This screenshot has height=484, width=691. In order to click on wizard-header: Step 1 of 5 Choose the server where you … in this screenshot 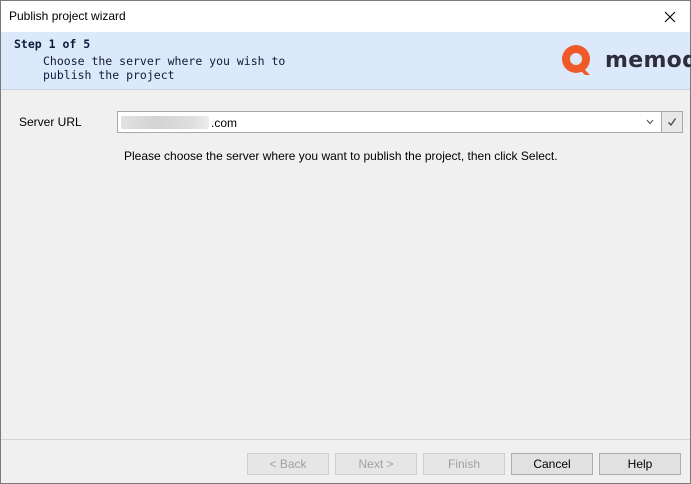, I will do `click(346, 61)`.